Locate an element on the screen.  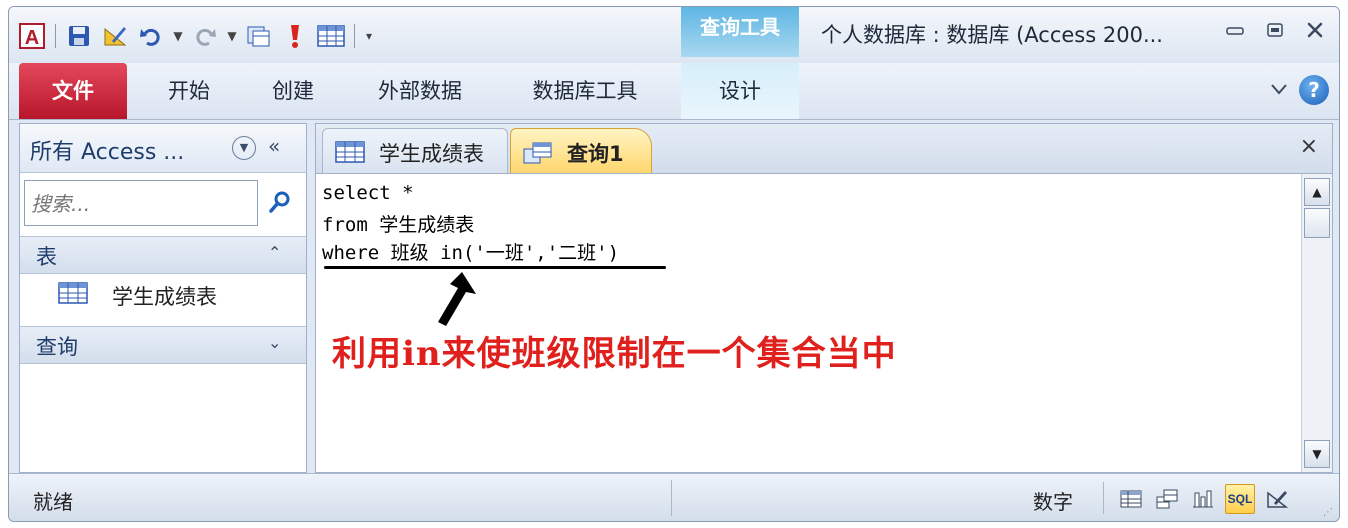
undo-dropdown-icon: ▼ is located at coordinates (178, 36).